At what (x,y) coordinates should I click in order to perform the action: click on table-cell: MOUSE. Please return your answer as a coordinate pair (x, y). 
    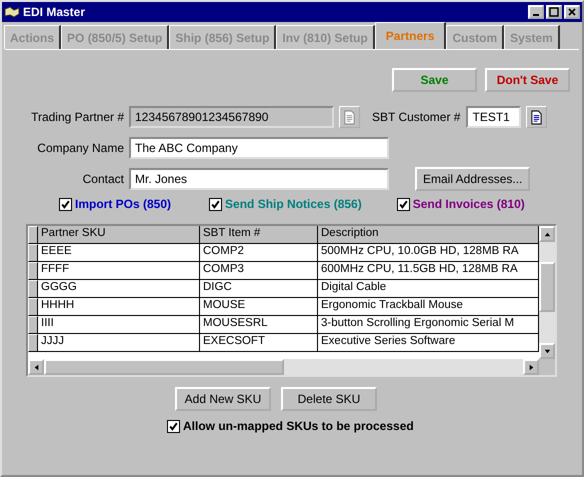
    Looking at the image, I should click on (259, 307).